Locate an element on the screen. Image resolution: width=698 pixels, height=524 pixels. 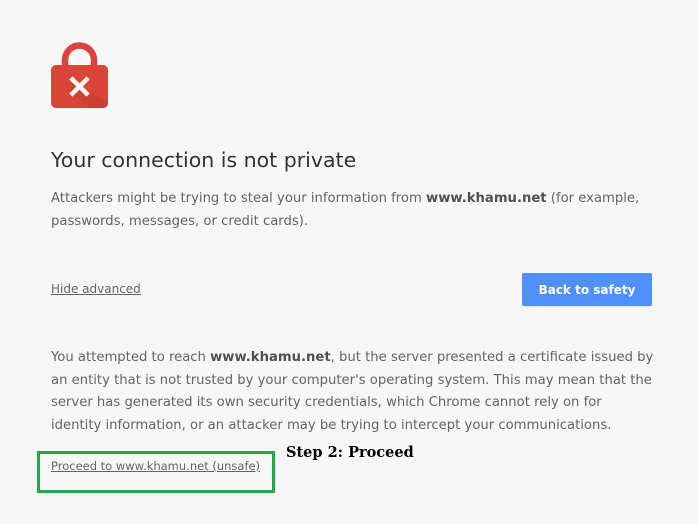
proceed-unsafe-link: Proceed to www.khamu.net (unsafe) is located at coordinates (155, 466).